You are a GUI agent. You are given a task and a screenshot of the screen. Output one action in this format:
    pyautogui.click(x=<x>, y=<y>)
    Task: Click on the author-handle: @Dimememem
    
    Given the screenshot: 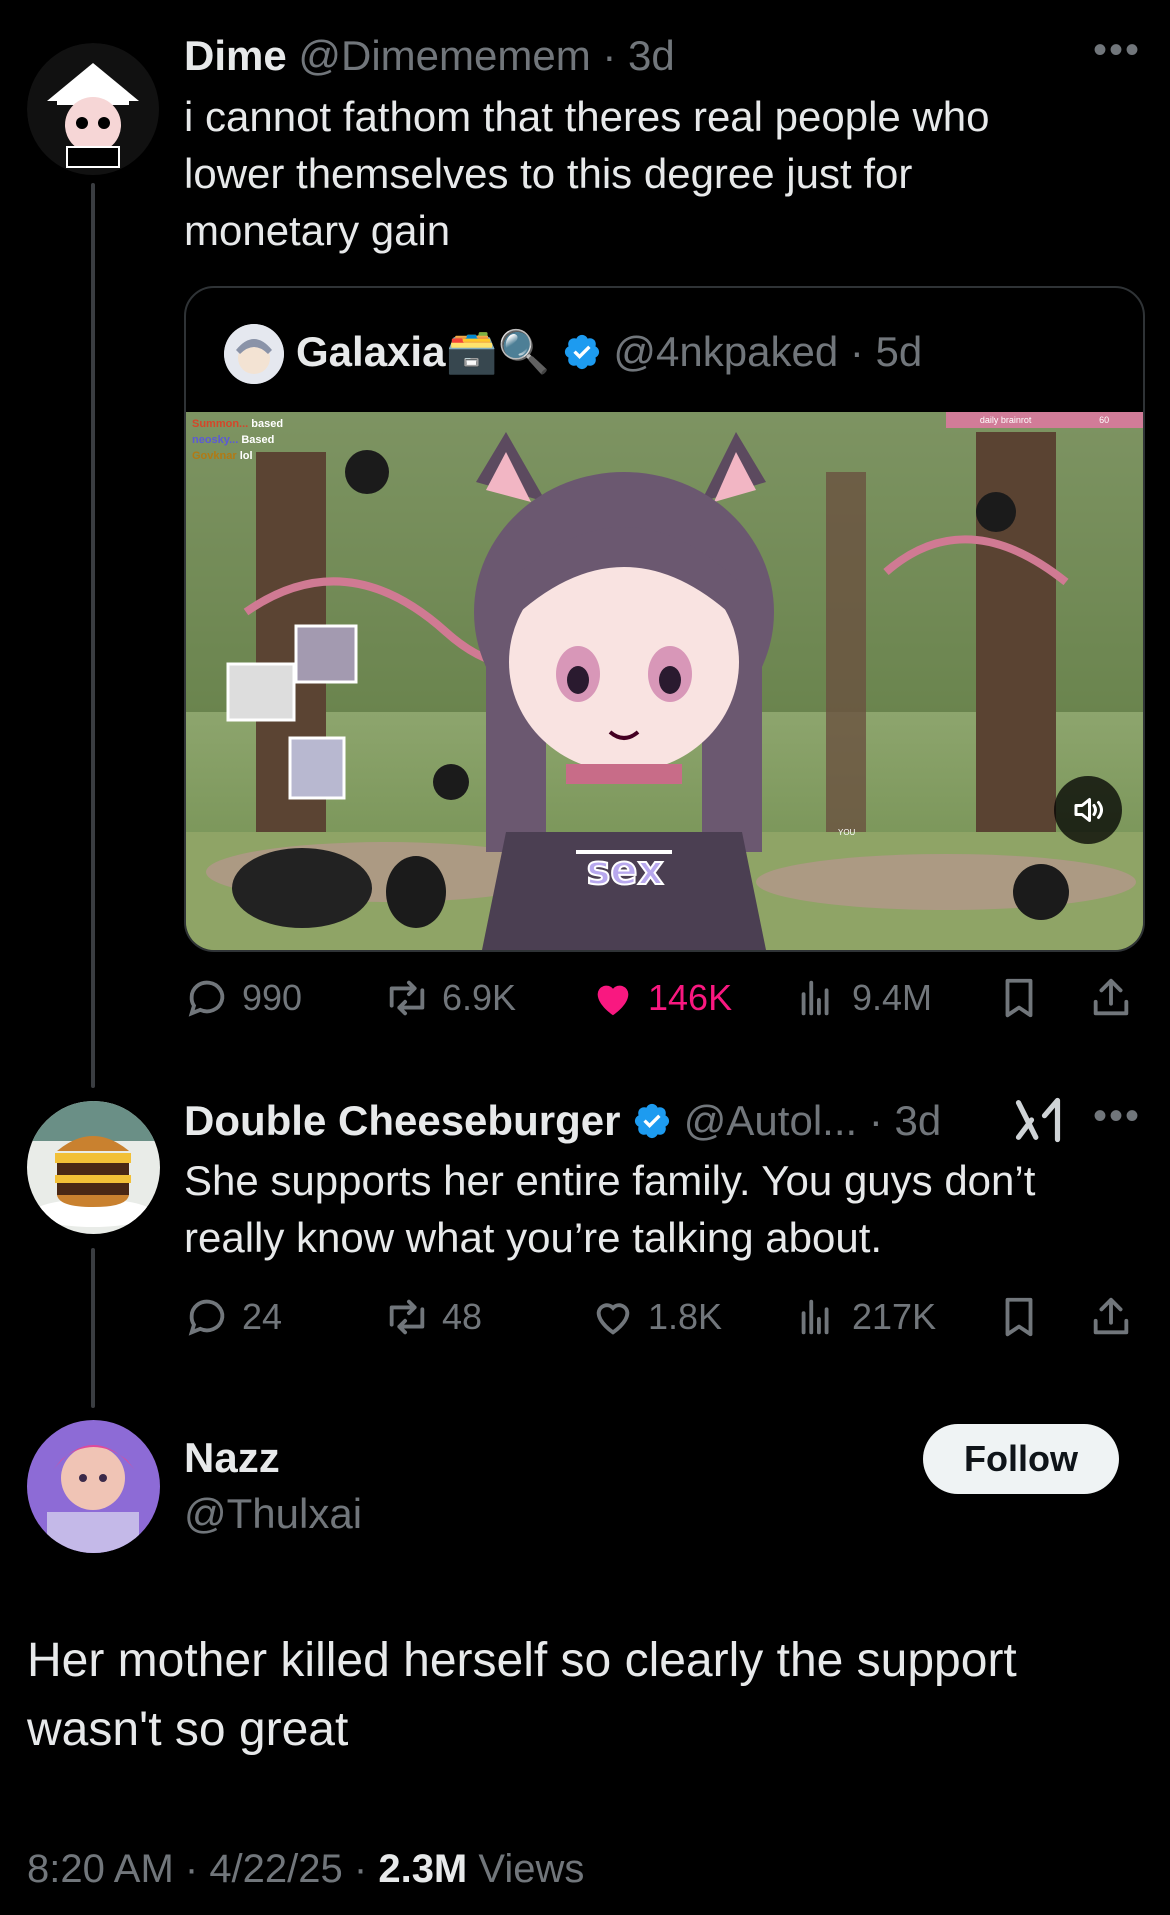 What is the action you would take?
    pyautogui.click(x=444, y=55)
    